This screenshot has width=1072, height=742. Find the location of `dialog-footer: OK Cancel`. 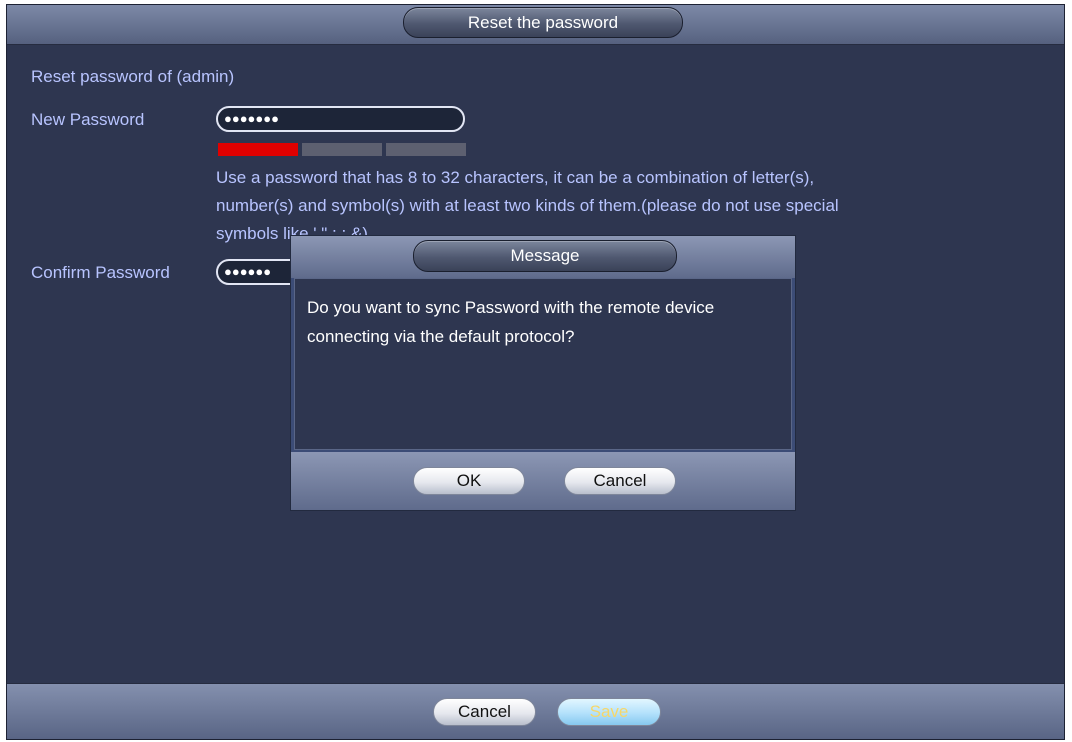

dialog-footer: OK Cancel is located at coordinates (543, 481).